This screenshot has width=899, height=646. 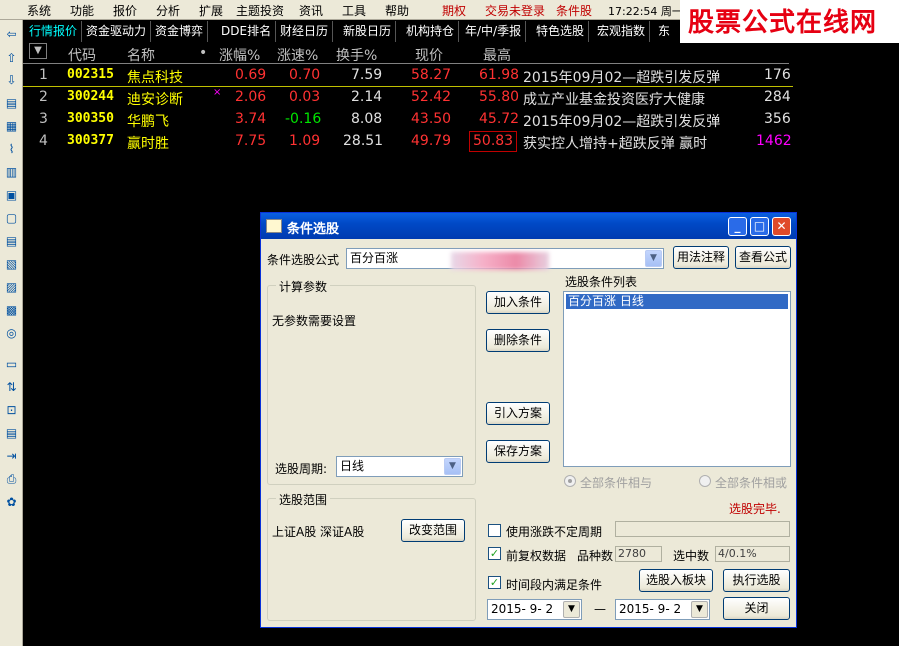 What do you see at coordinates (11, 58) in the screenshot?
I see `up-arrow-icon: ⇧` at bounding box center [11, 58].